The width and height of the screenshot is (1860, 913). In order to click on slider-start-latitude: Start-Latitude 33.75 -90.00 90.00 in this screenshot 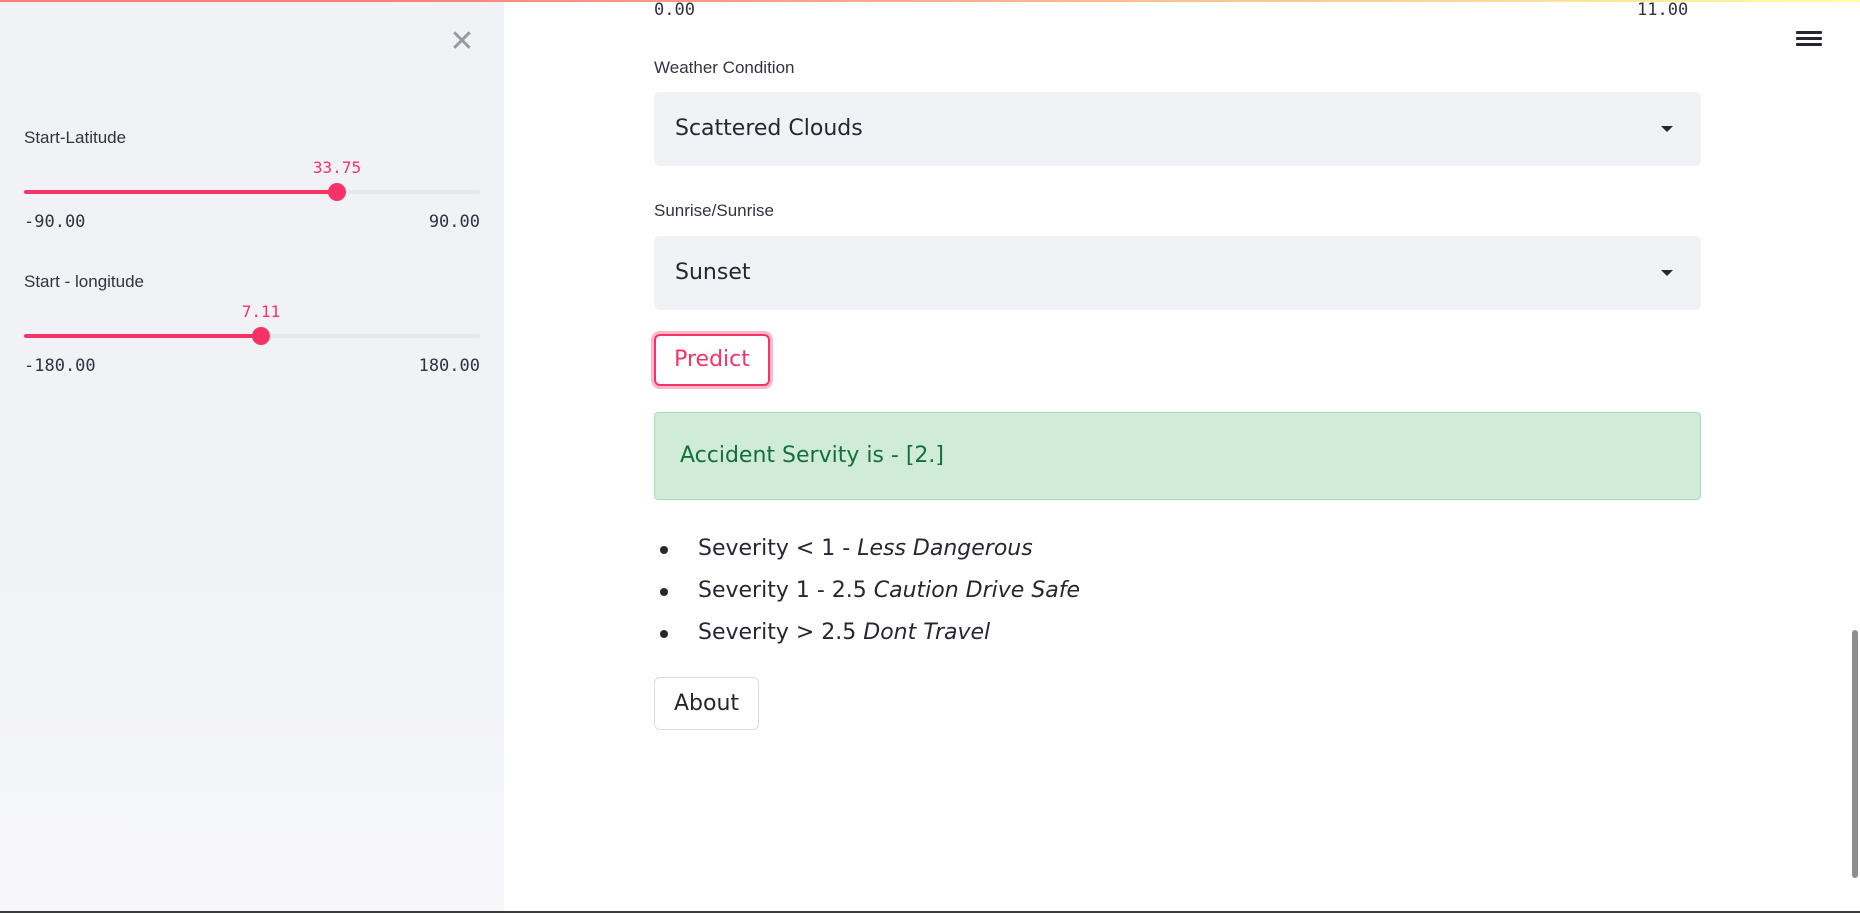, I will do `click(252, 183)`.